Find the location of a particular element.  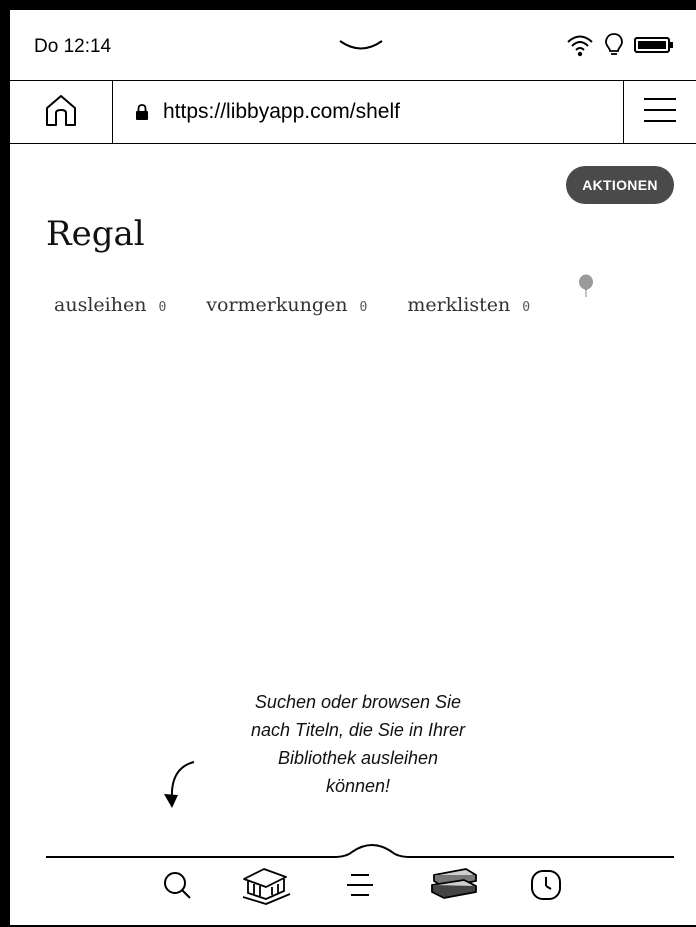

url-field: https://libbyapp.com/shelf is located at coordinates (368, 112).